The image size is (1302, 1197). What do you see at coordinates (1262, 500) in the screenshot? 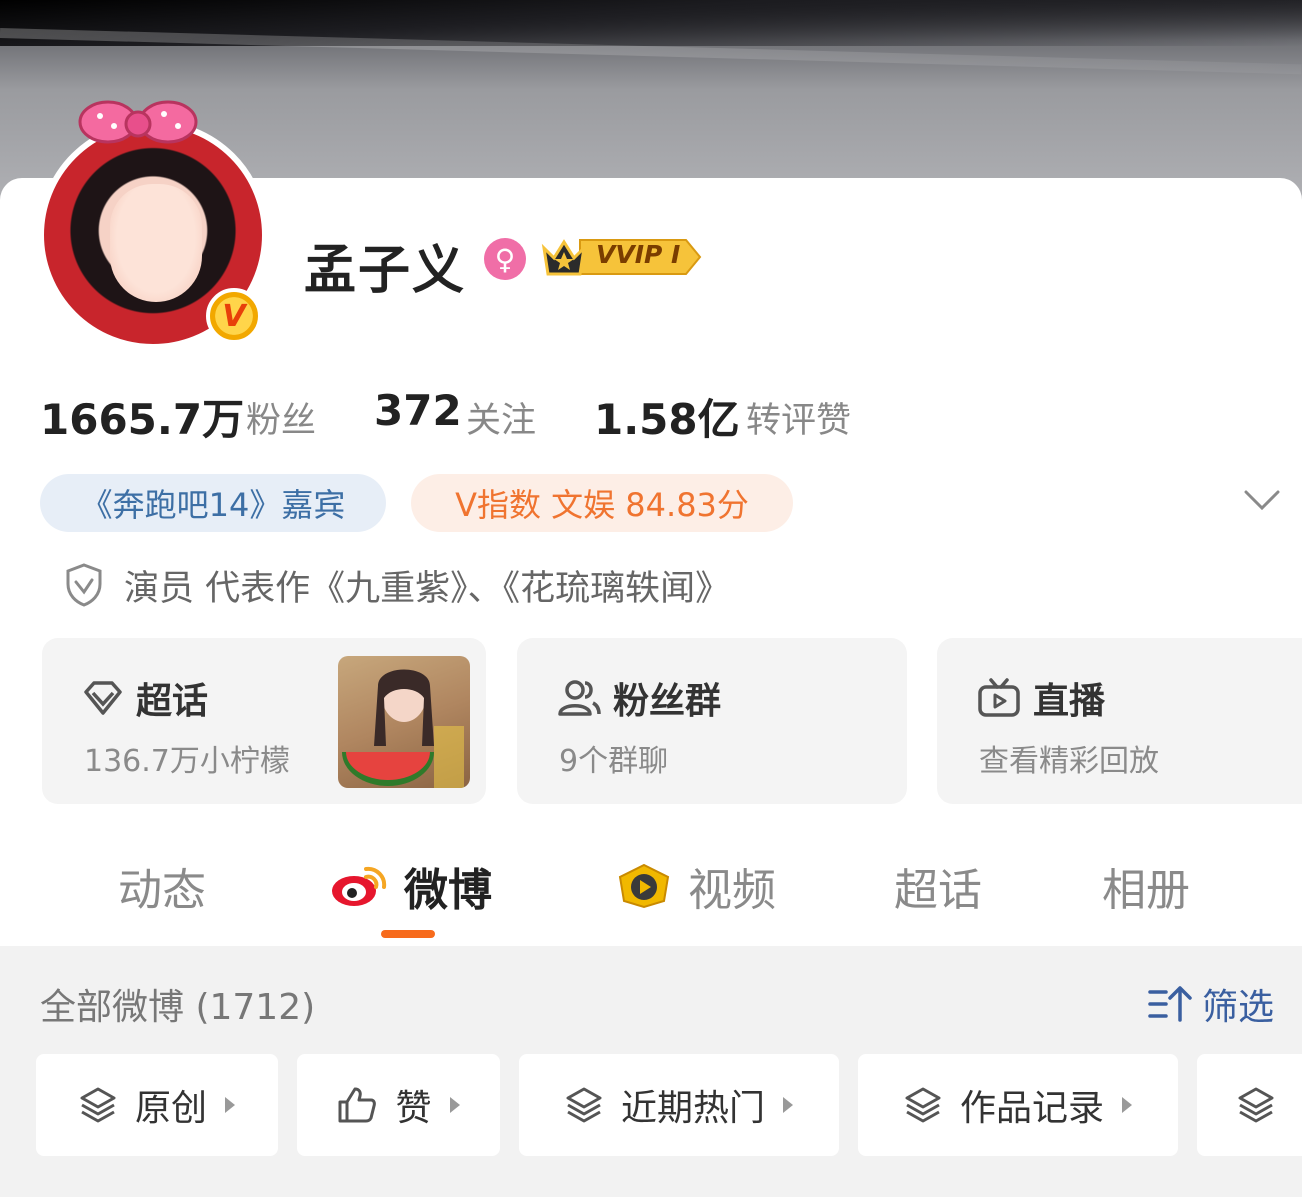
I see `chevron-down-icon` at bounding box center [1262, 500].